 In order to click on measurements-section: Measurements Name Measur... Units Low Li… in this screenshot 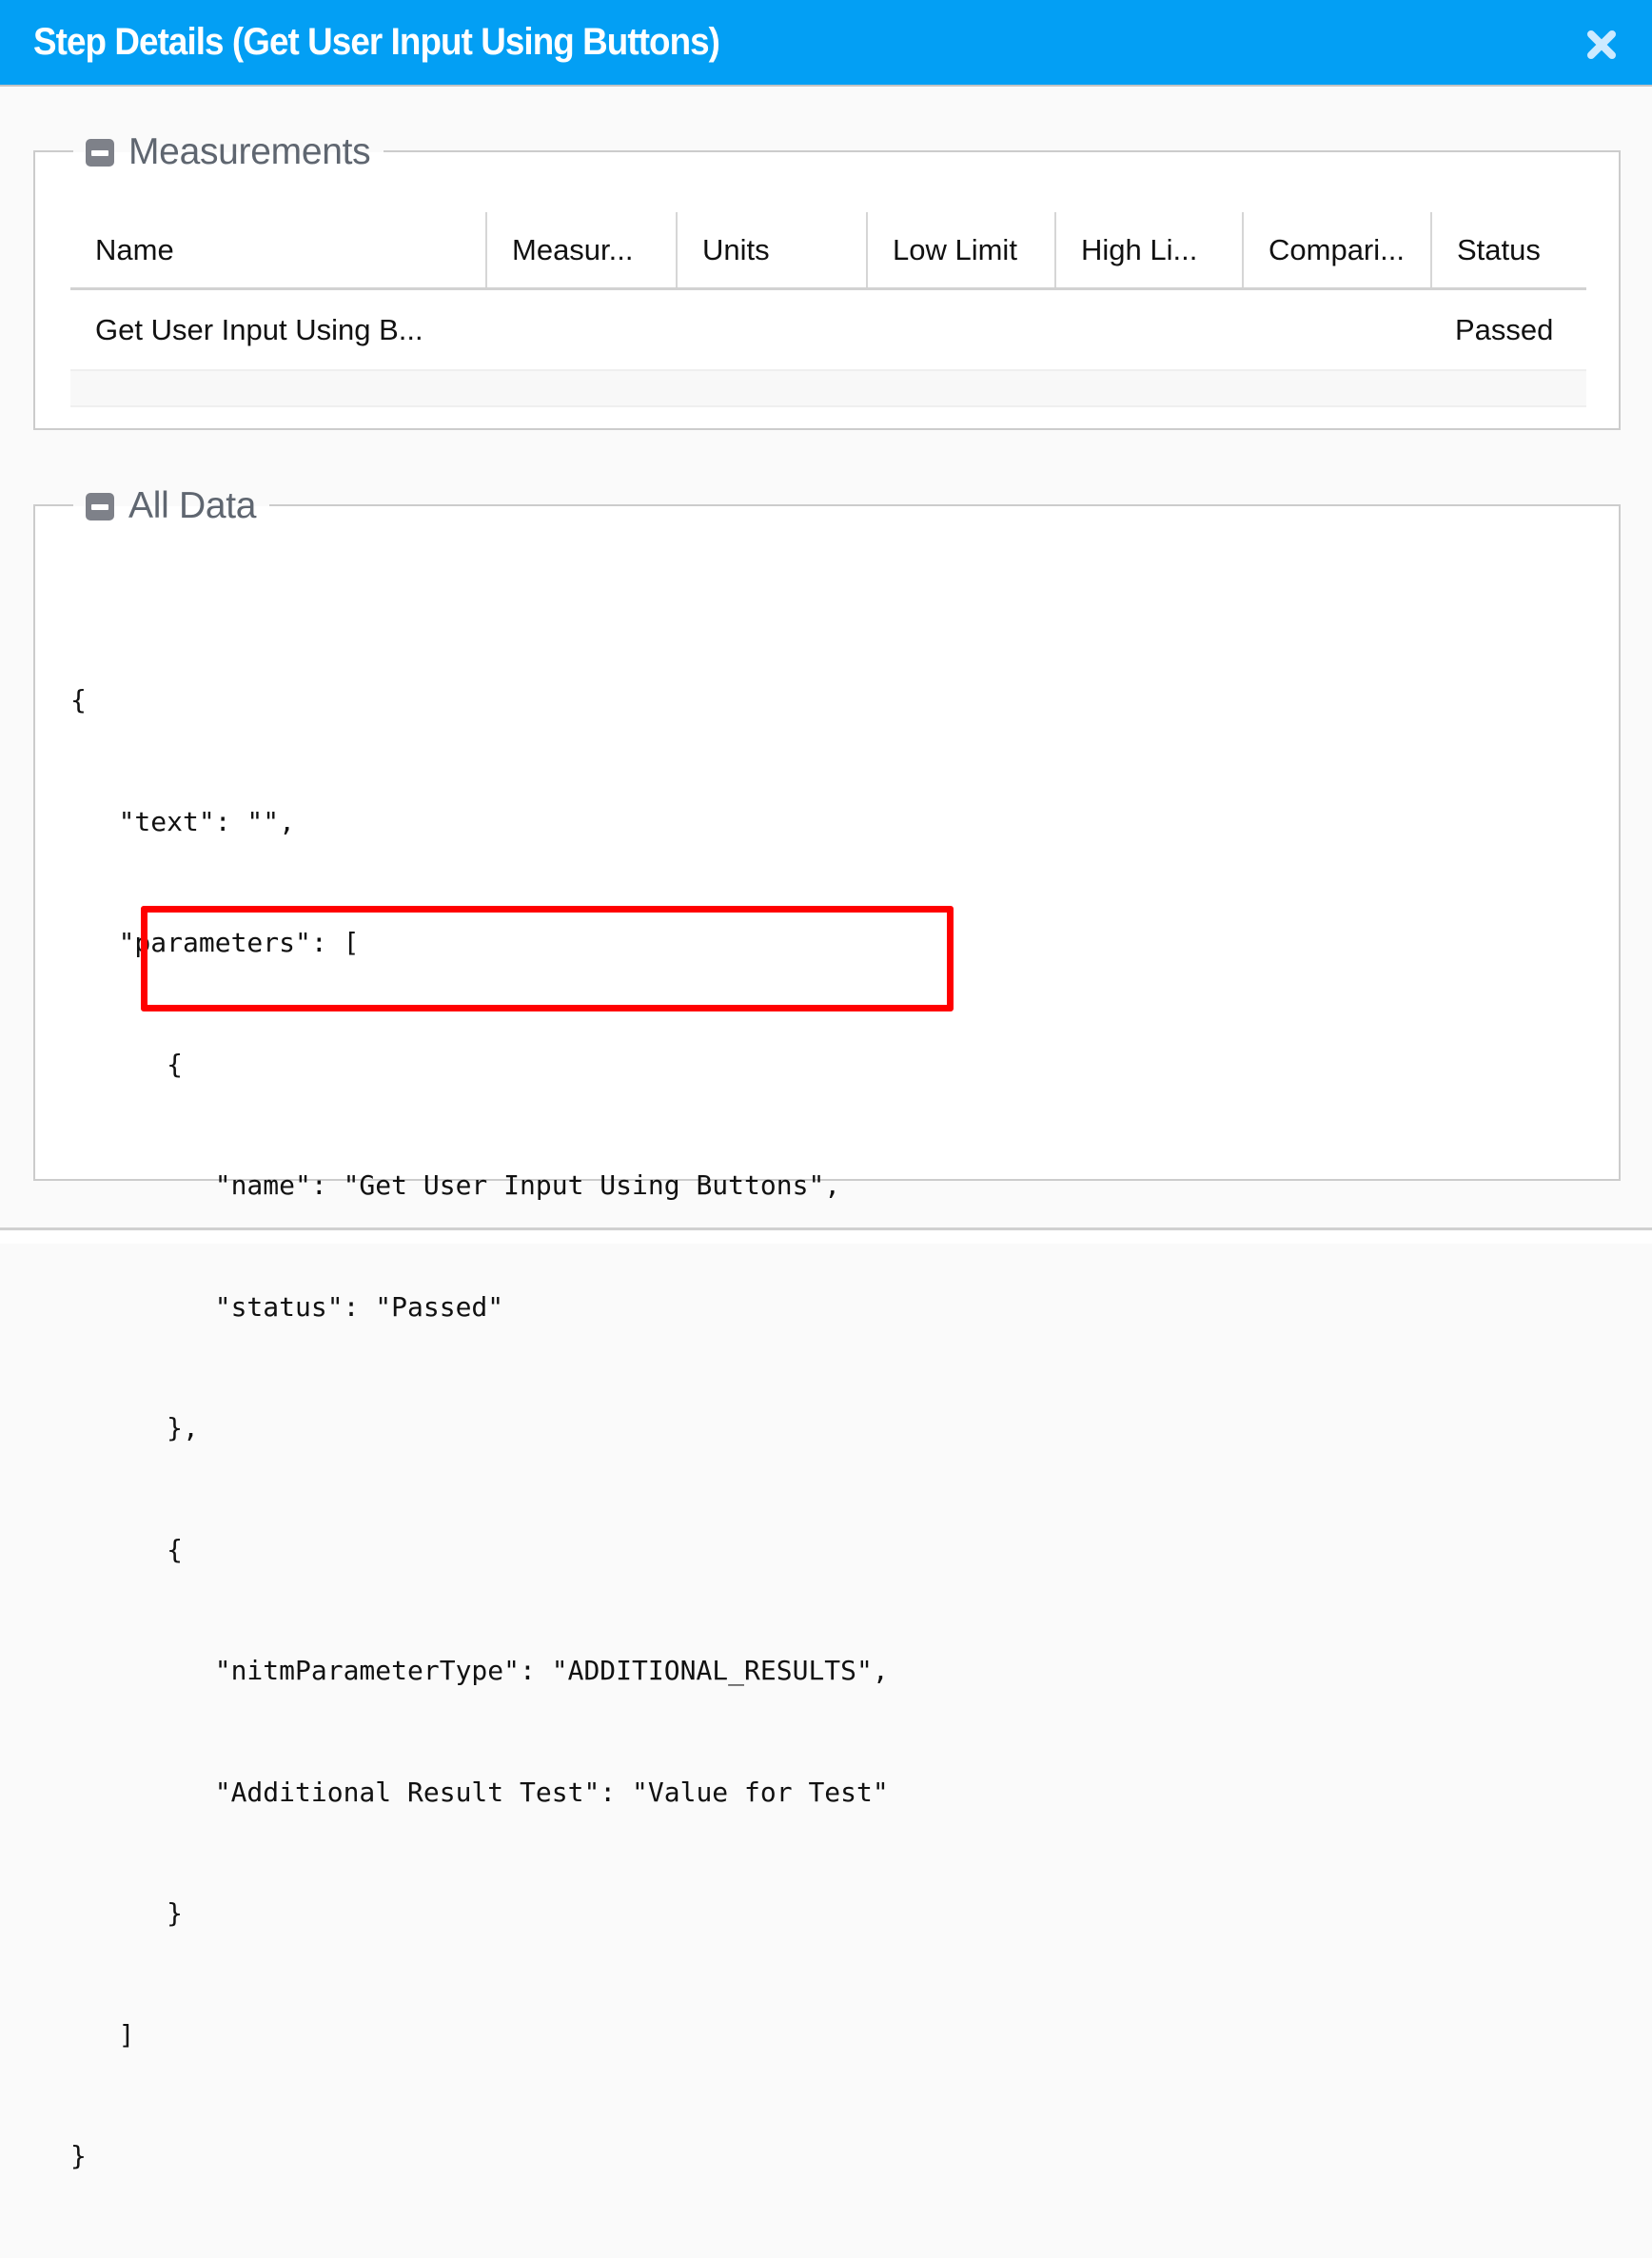, I will do `click(827, 280)`.